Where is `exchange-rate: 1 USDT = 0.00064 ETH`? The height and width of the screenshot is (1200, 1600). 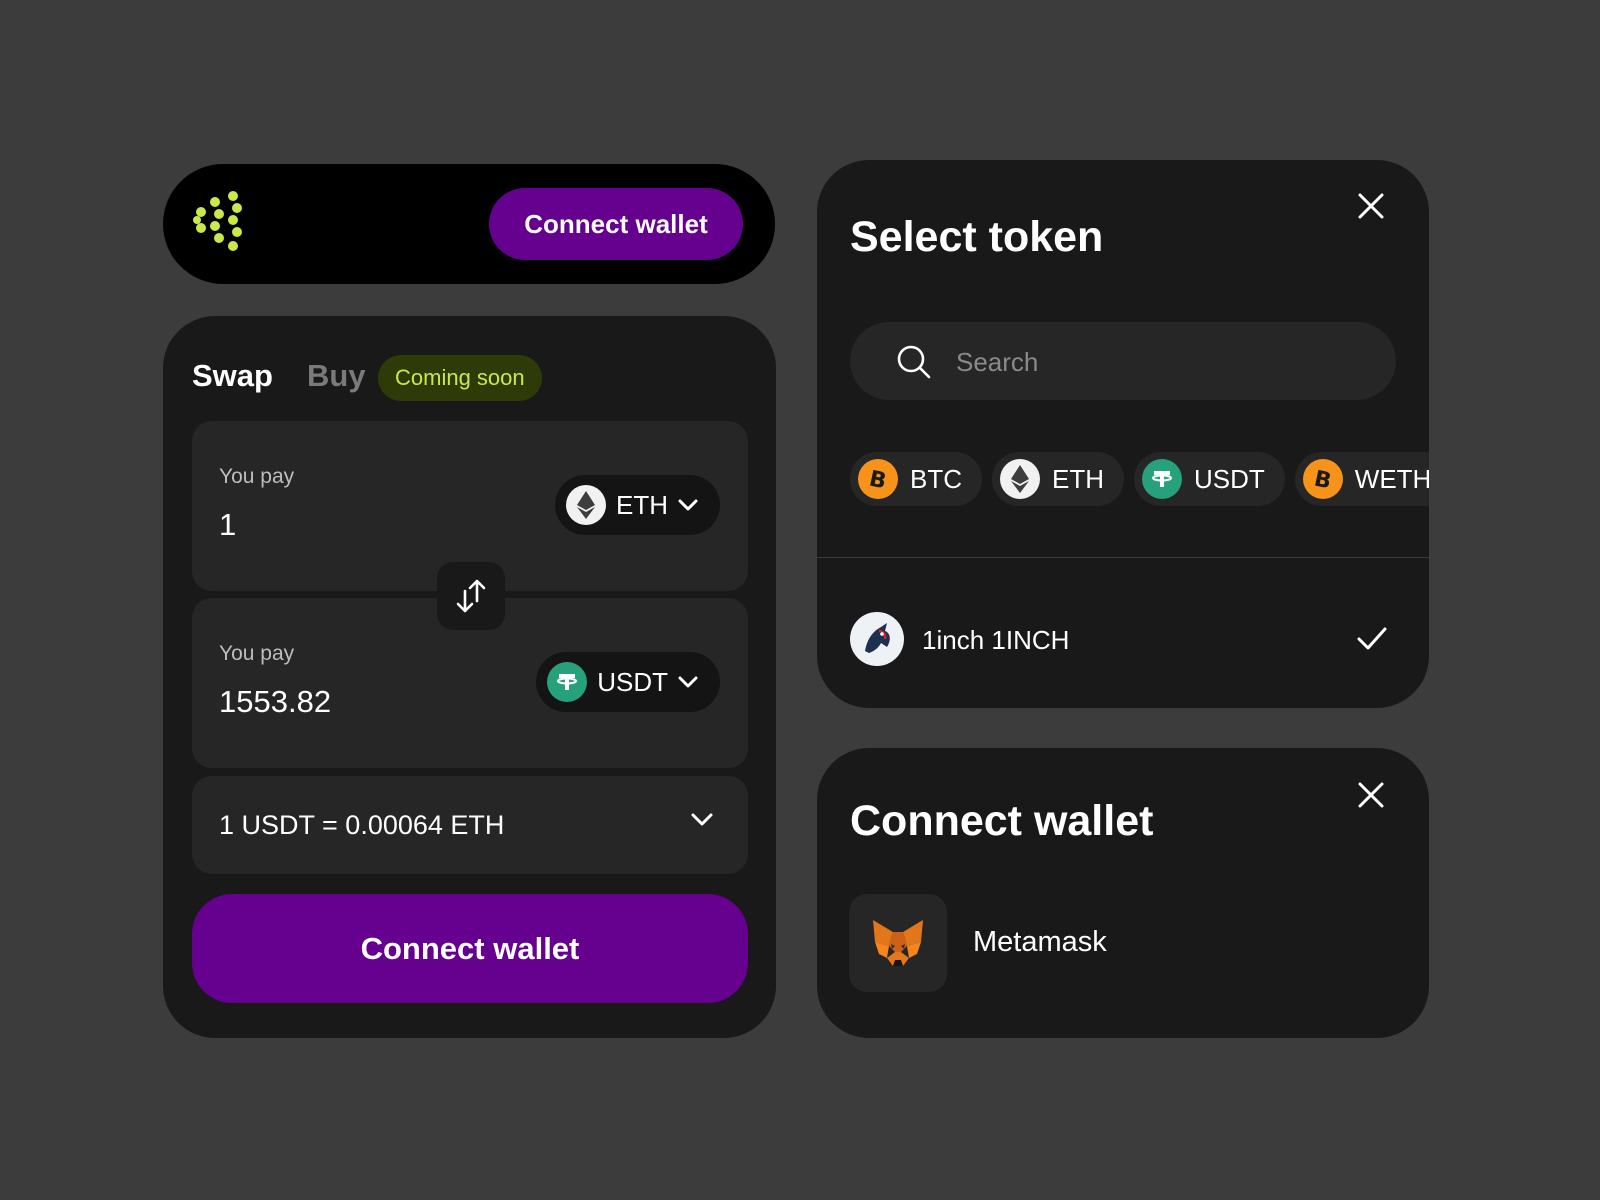 exchange-rate: 1 USDT = 0.00064 ETH is located at coordinates (362, 825).